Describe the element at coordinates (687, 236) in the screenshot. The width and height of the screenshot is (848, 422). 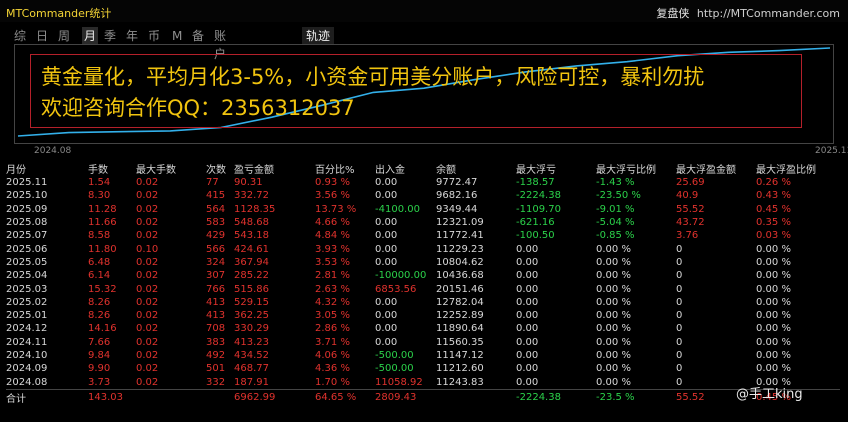
I see `table-cell: 3.76` at that location.